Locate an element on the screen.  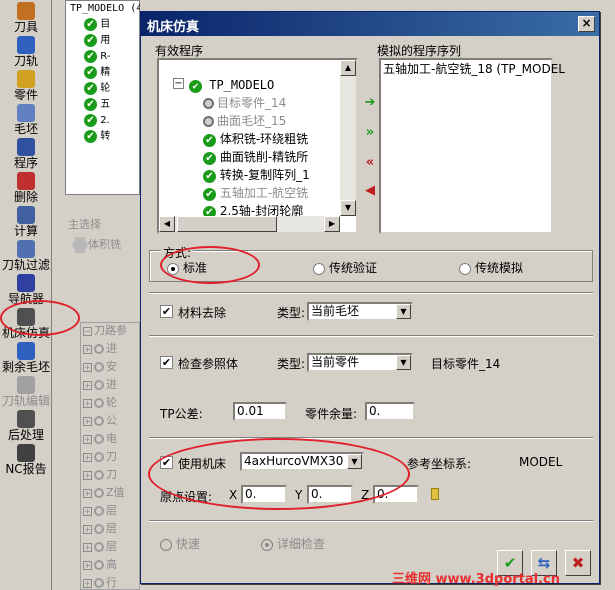
tree-item: ✔ 五轴加工-航空铣 is located at coordinates (255, 193).